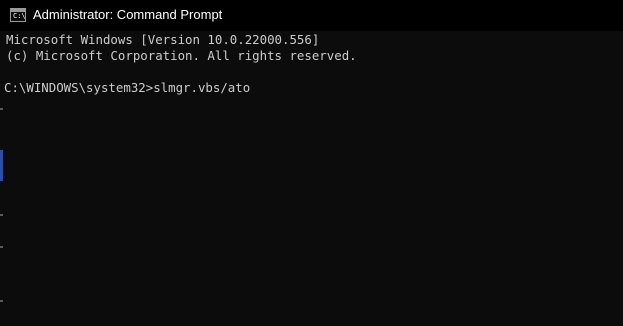 Image resolution: width=623 pixels, height=326 pixels. I want to click on console-line-command: C:\WINDOWS\system32>slmgr.vbs/ato, so click(127, 88).